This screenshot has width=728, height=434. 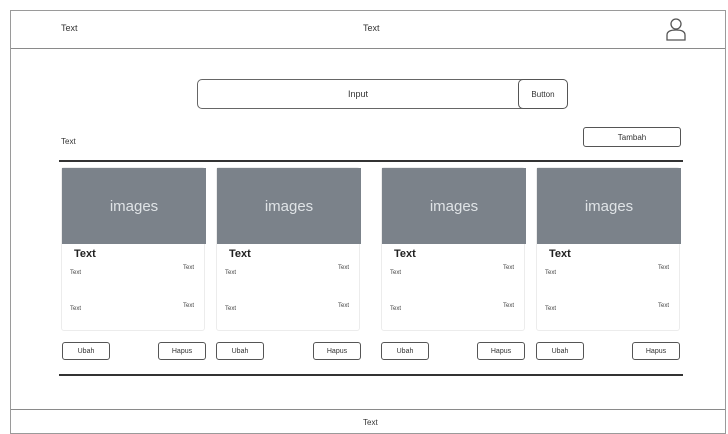 I want to click on bottom-divider, so click(x=371, y=375).